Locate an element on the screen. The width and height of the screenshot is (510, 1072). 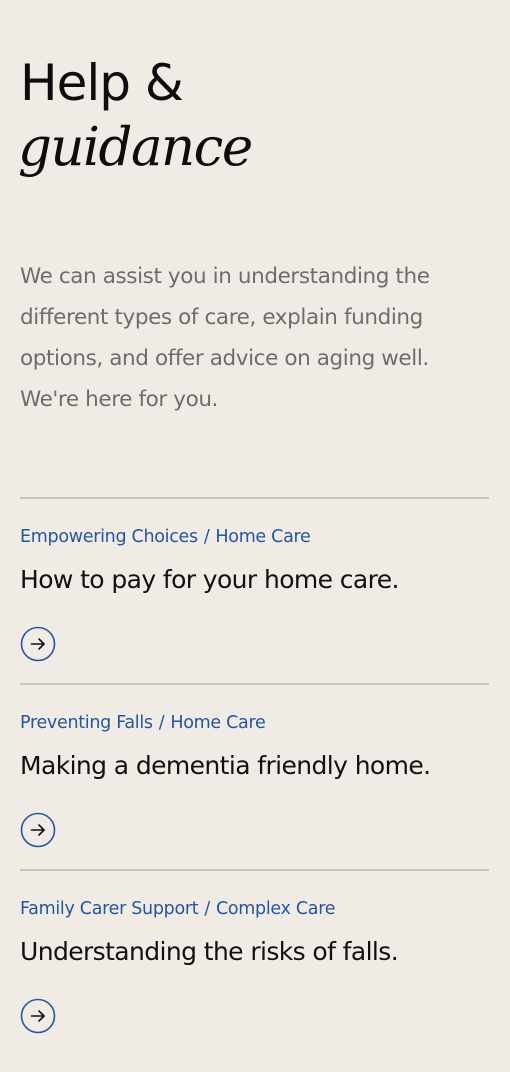
page-title: Help & guidance is located at coordinates (135, 117).